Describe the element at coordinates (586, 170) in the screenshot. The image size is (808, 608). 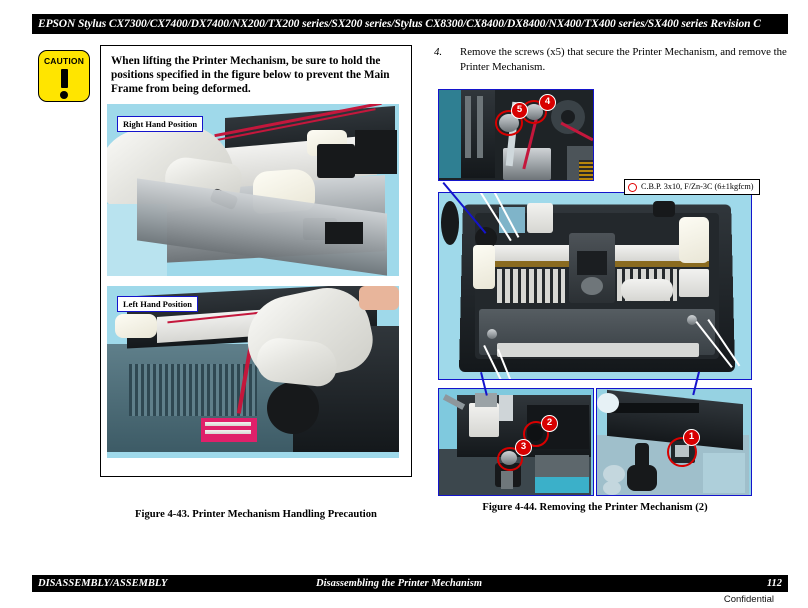
I see `connector-pins` at that location.